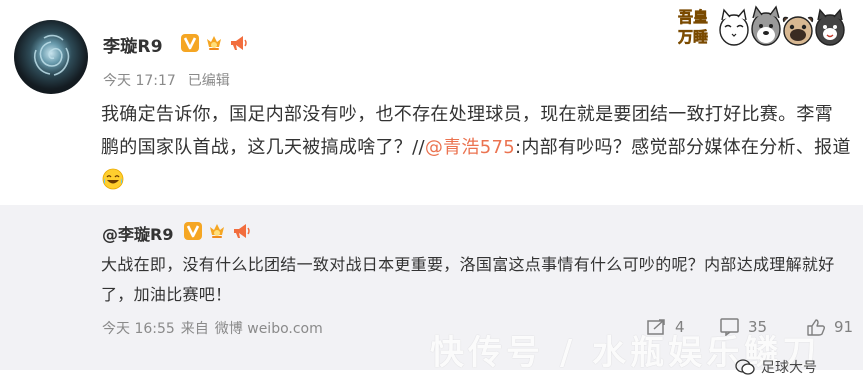  Describe the element at coordinates (761, 25) in the screenshot. I see `cat-sticker-image: 吾皇 万睡` at that location.